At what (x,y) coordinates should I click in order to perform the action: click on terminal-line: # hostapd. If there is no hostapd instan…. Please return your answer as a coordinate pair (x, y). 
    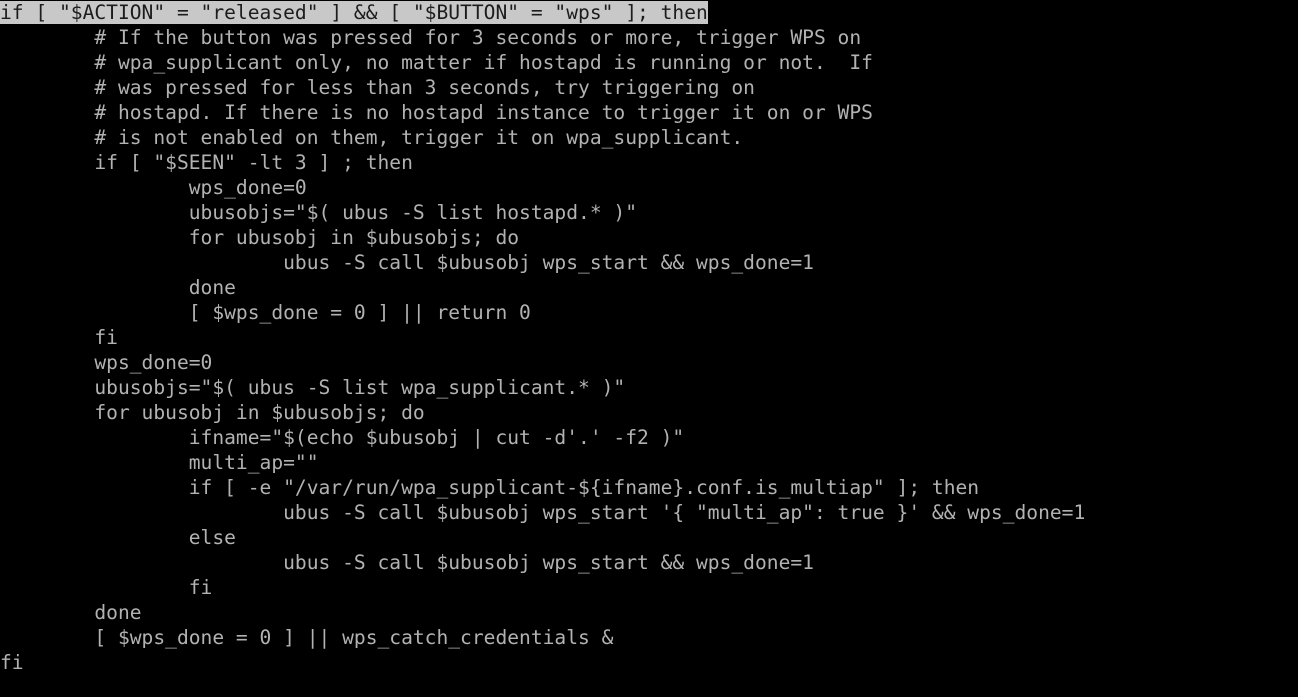
    Looking at the image, I should click on (649, 112).